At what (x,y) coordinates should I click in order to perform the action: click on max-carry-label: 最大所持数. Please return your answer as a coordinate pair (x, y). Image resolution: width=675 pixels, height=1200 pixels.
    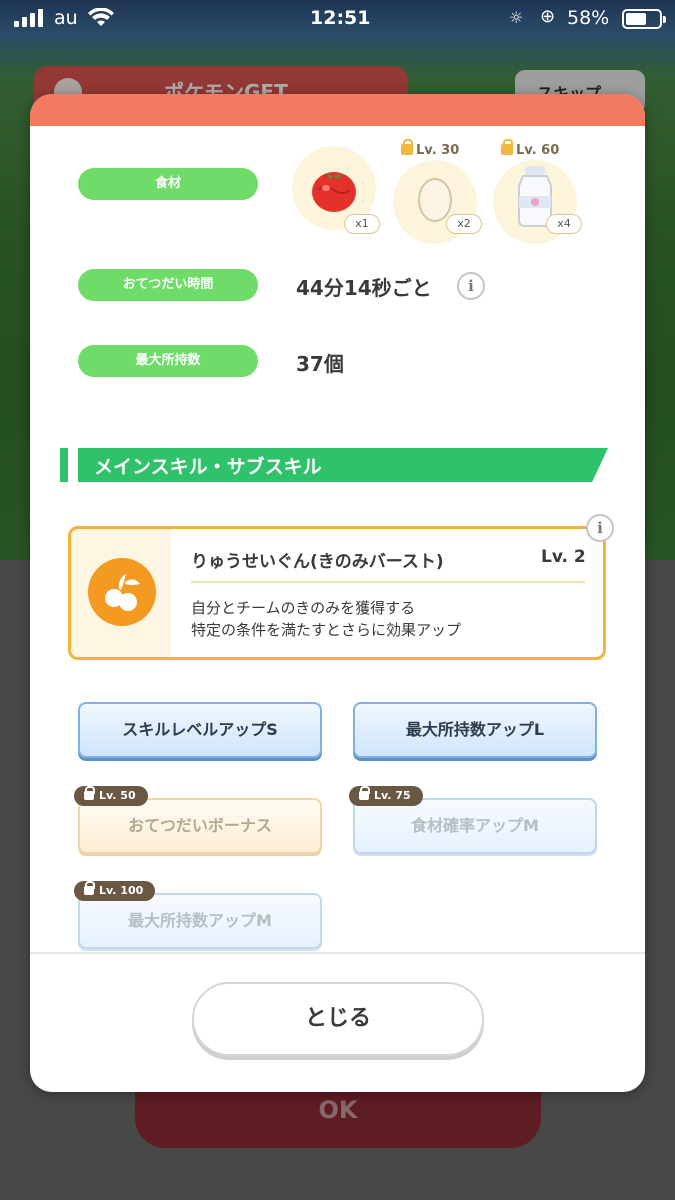
    Looking at the image, I should click on (168, 361).